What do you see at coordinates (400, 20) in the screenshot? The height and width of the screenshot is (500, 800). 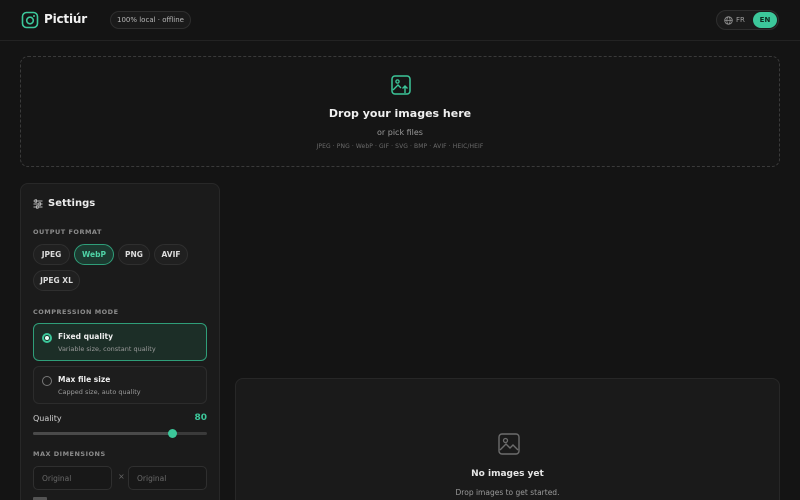 I see `app-header: Pictiúr 100% local · offline FR EN` at bounding box center [400, 20].